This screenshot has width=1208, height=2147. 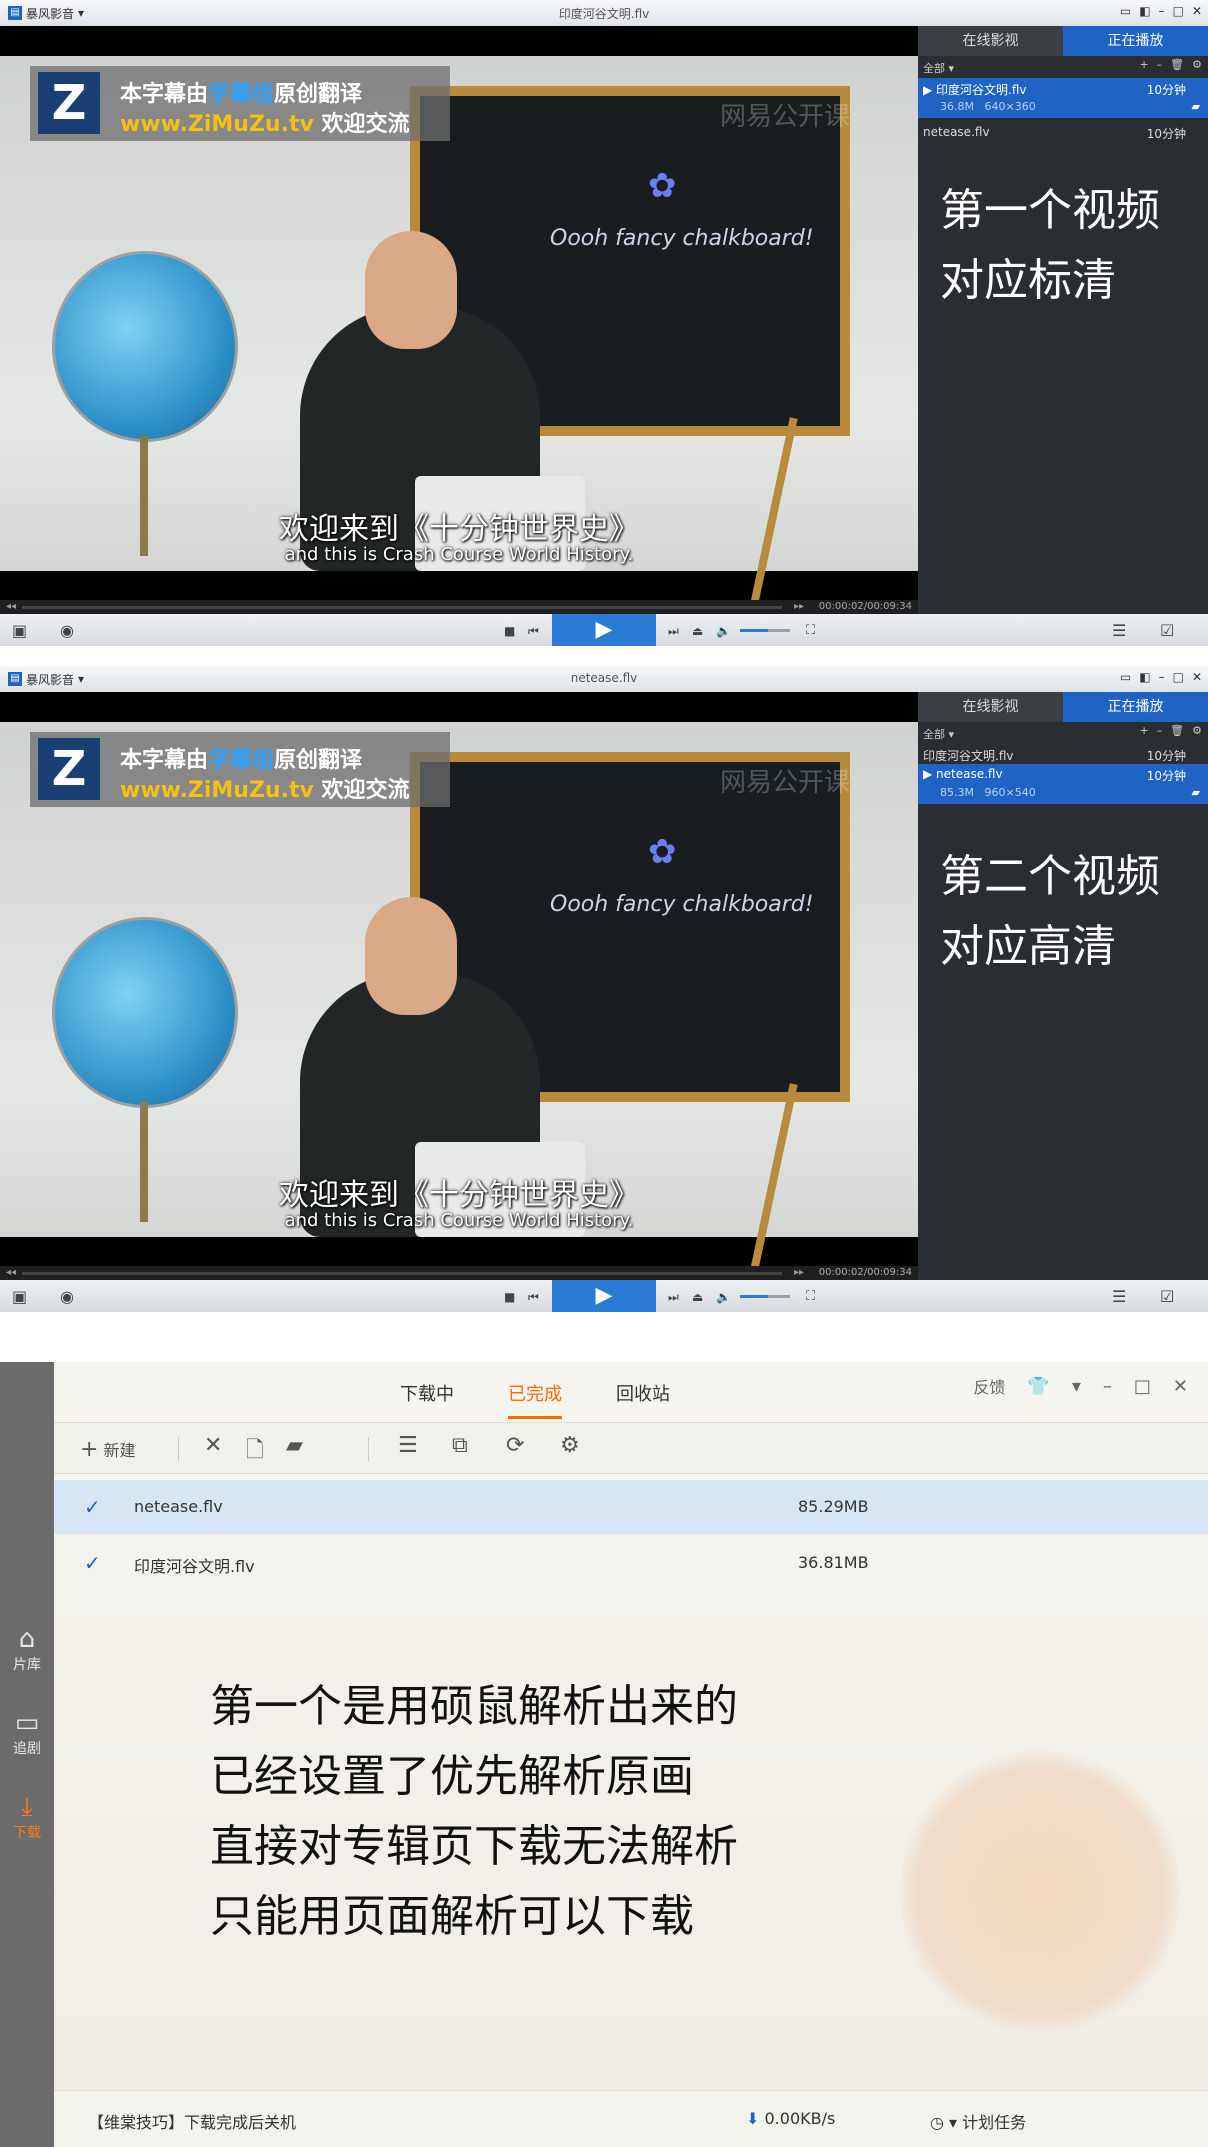 I want to click on delete-icon: ✕, so click(x=213, y=1445).